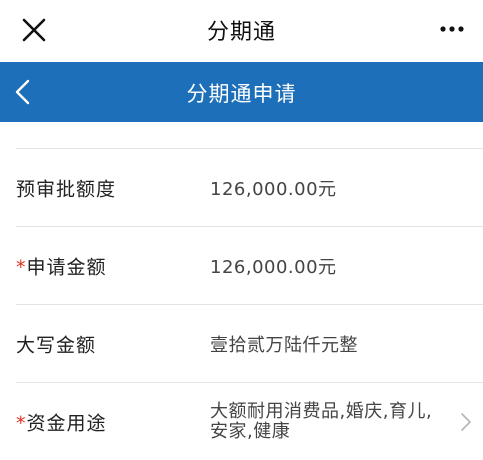 This screenshot has width=483, height=460. What do you see at coordinates (66, 267) in the screenshot?
I see `apply-amount-label-text: 申请金额` at bounding box center [66, 267].